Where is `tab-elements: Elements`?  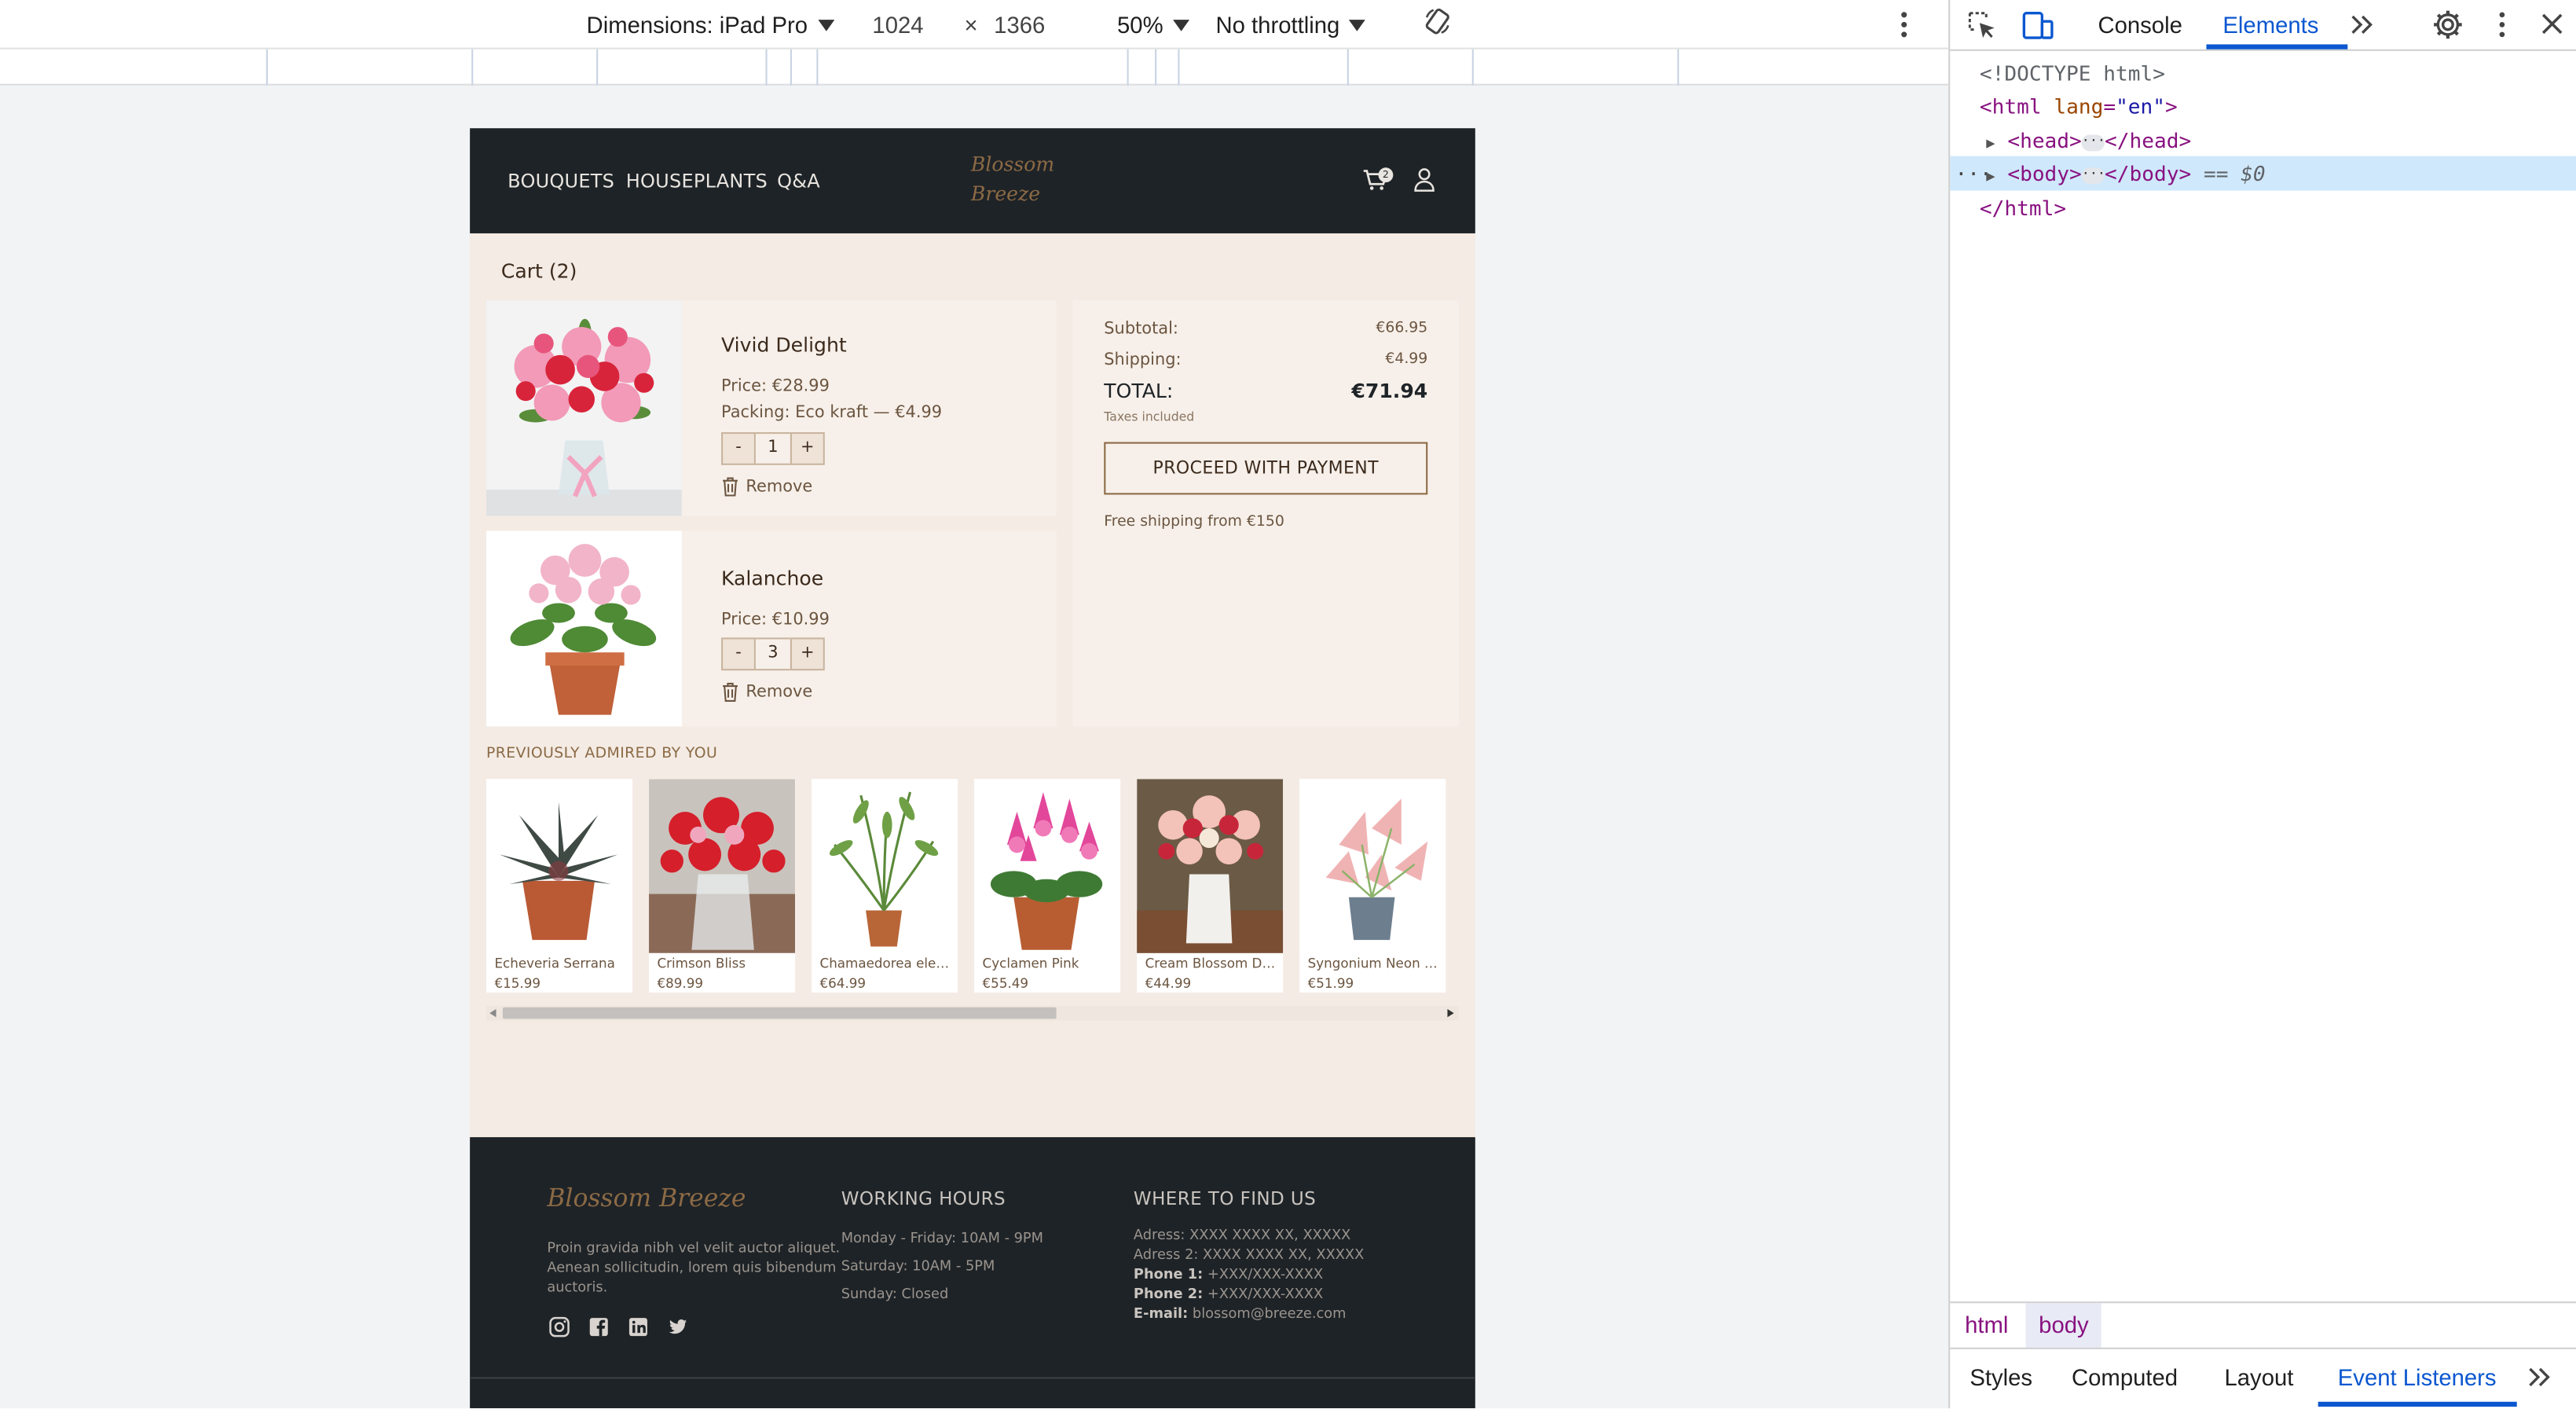
tab-elements: Elements is located at coordinates (2270, 25).